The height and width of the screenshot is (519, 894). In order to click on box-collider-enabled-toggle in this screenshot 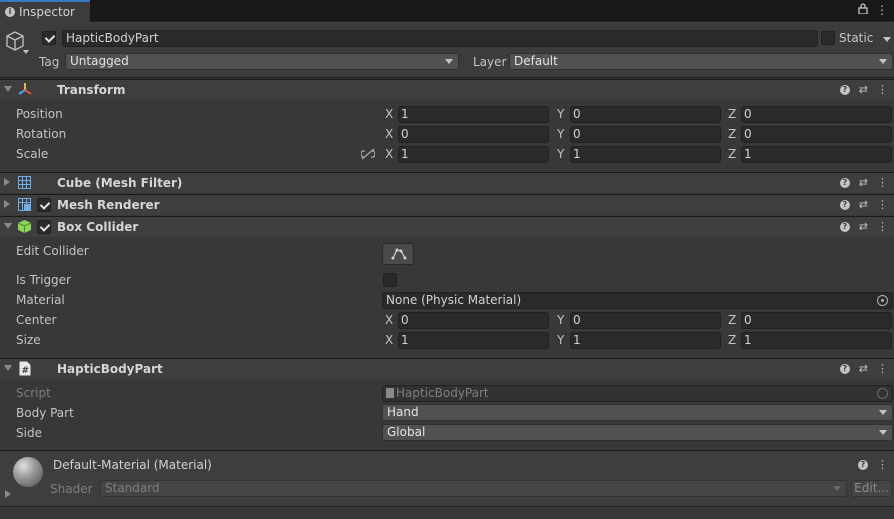, I will do `click(44, 227)`.